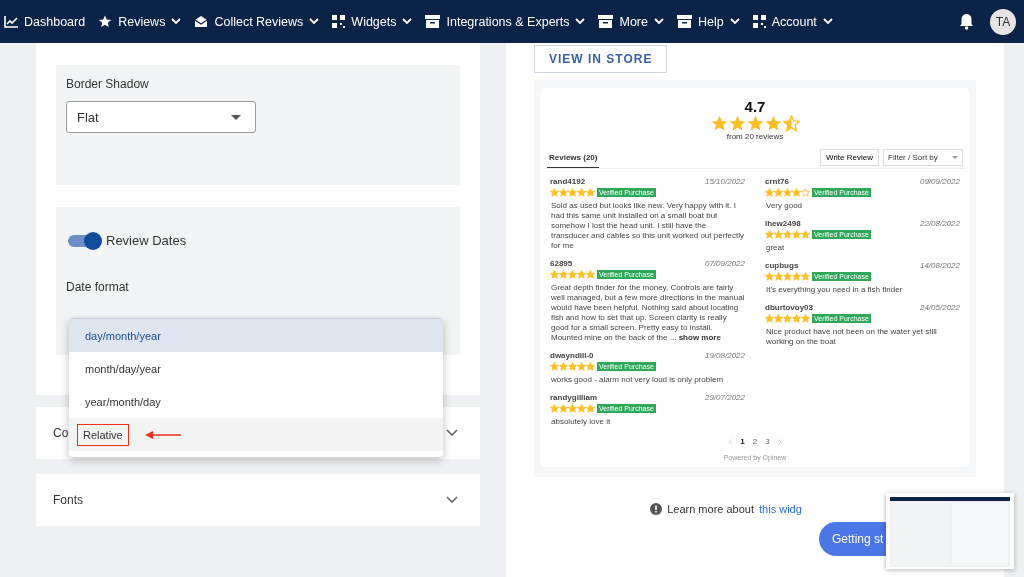 This screenshot has height=577, width=1024. Describe the element at coordinates (656, 509) in the screenshot. I see `info-icon` at that location.